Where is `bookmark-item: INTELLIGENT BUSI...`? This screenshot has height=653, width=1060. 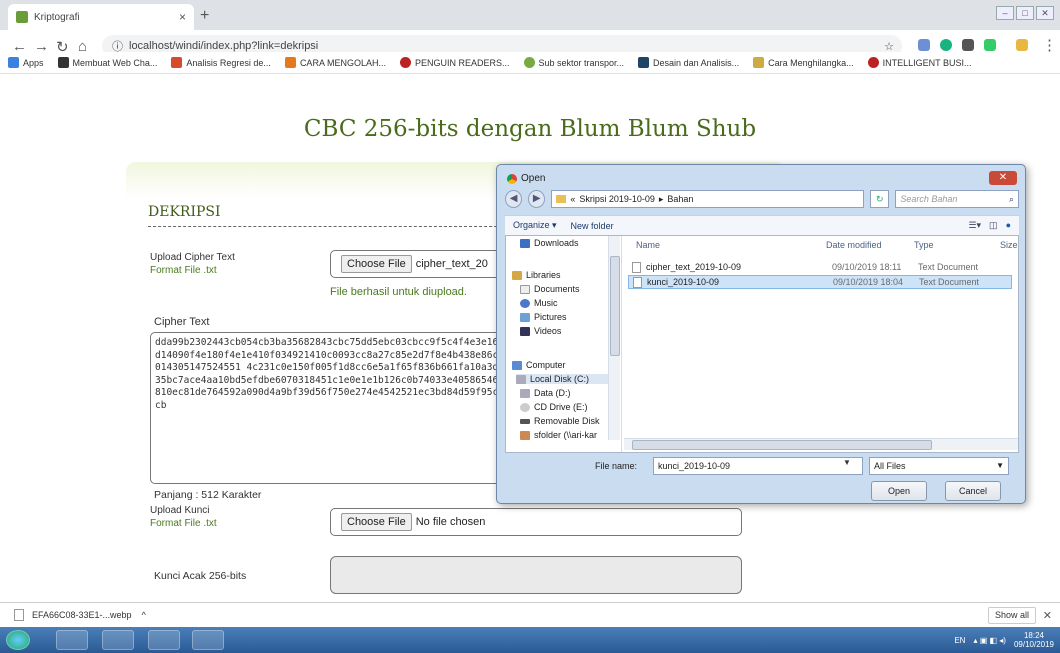 bookmark-item: INTELLIGENT BUSI... is located at coordinates (919, 62).